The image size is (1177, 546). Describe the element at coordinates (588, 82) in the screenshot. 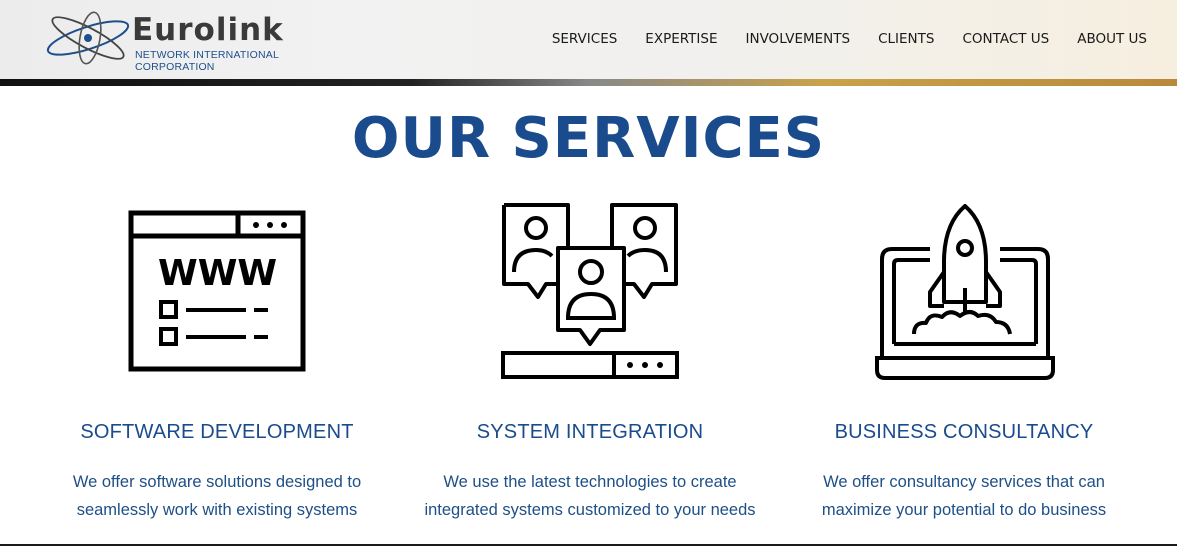

I see `header-divider` at that location.